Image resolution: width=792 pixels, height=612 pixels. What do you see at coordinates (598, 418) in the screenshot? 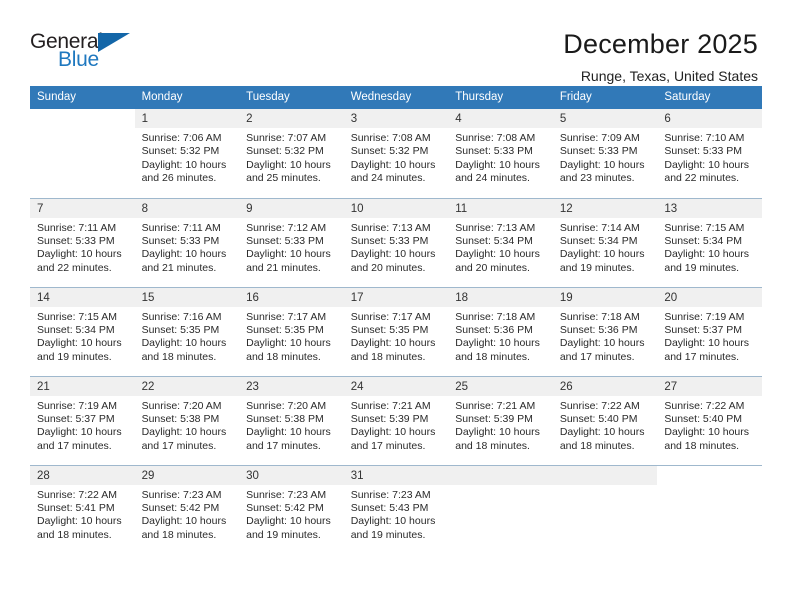
I see `sunset-time: Sunset: 5:40 PM` at bounding box center [598, 418].